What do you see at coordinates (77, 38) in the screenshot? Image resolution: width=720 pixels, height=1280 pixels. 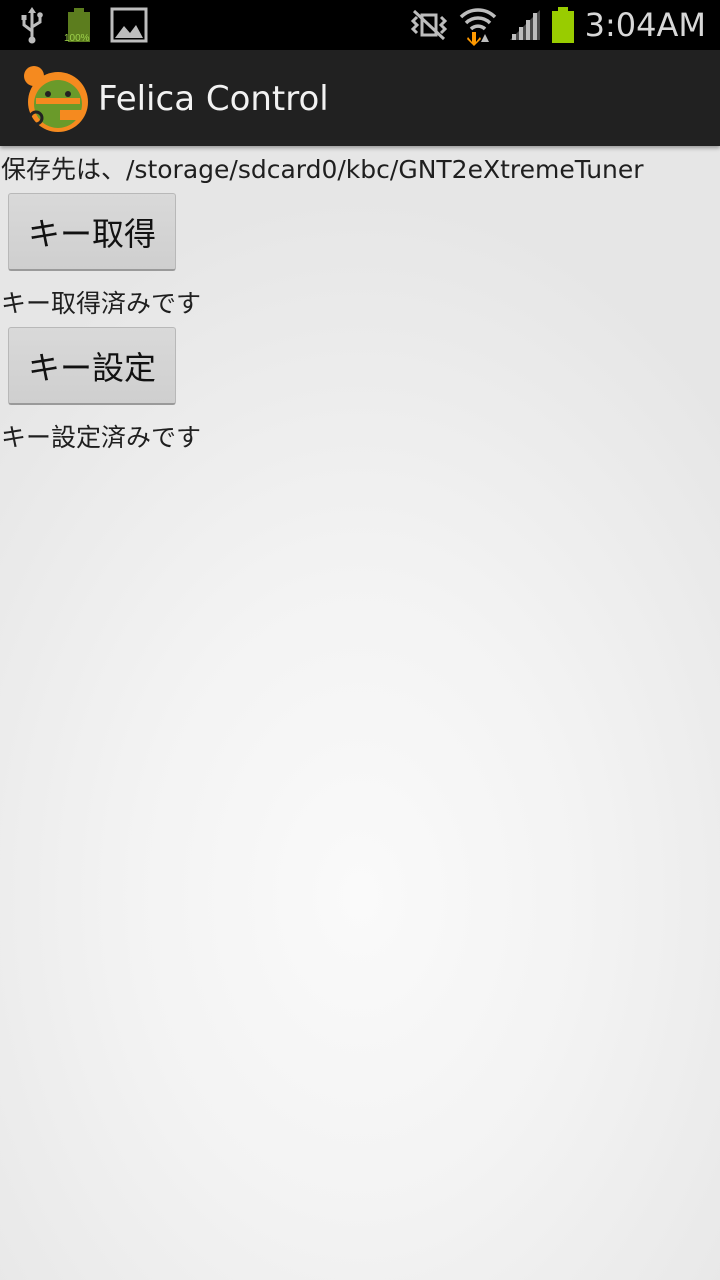 I see `battery-percent-label: 100%` at bounding box center [77, 38].